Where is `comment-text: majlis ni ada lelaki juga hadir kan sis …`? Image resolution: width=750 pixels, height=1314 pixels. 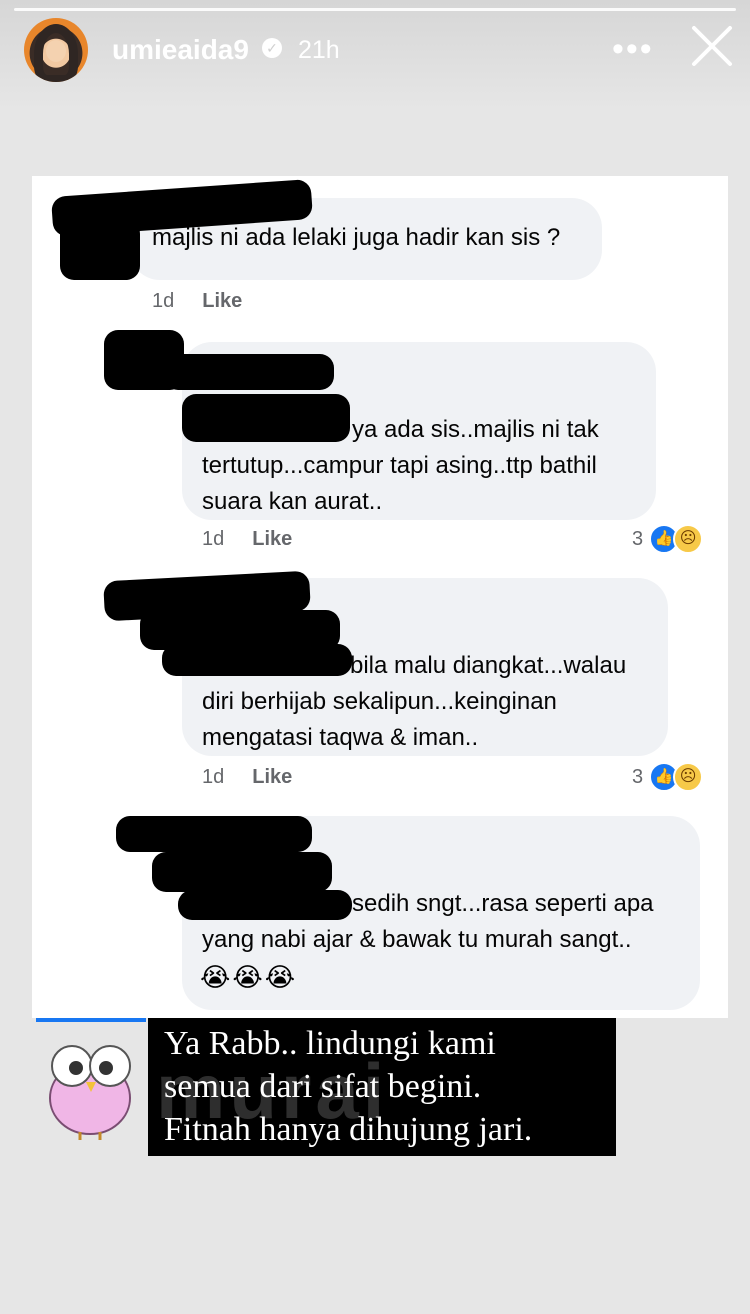 comment-text: majlis ni ada lelaki juga hadir kan sis … is located at coordinates (356, 237).